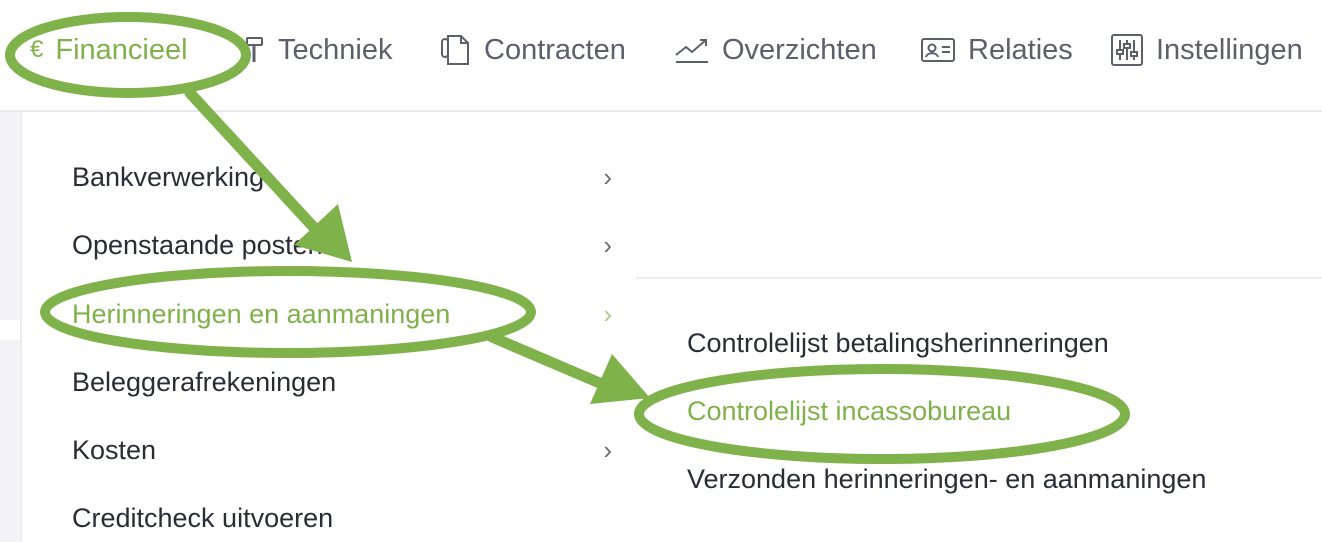  I want to click on euro-icon: €, so click(37, 49).